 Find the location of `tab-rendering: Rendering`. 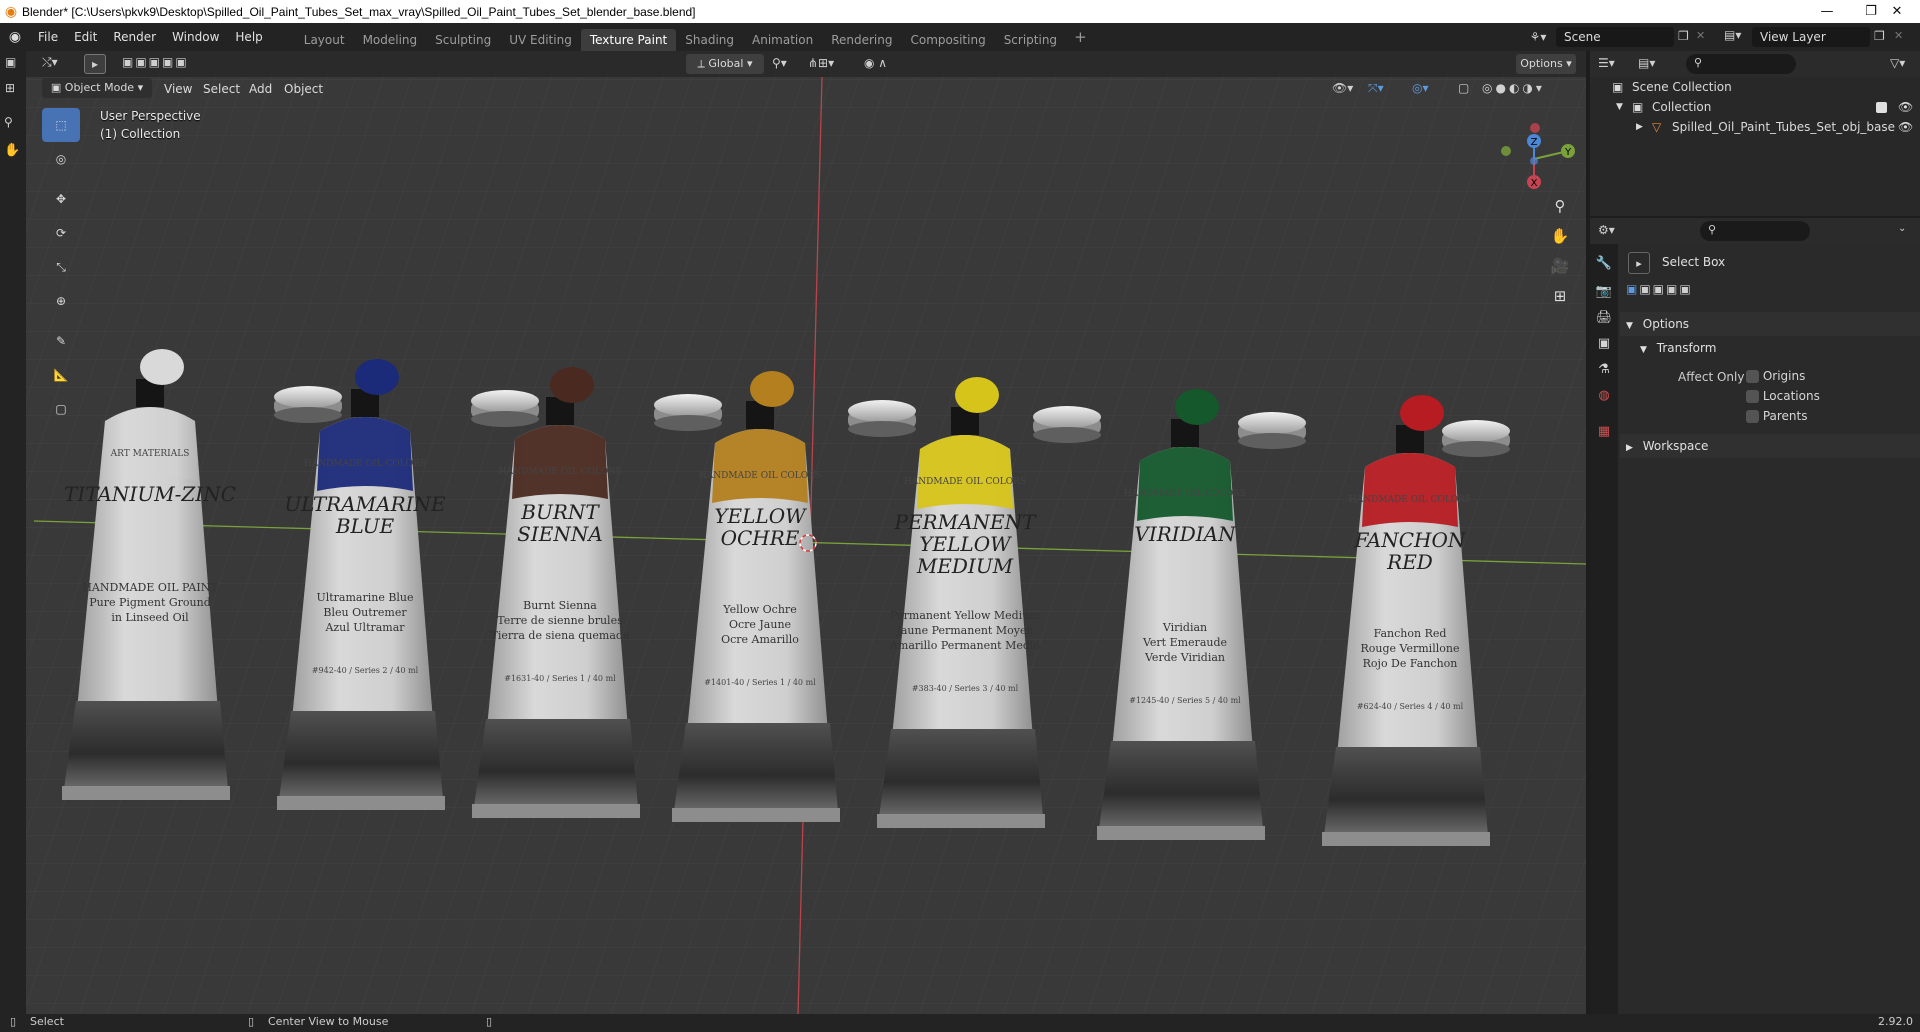

tab-rendering: Rendering is located at coordinates (861, 40).